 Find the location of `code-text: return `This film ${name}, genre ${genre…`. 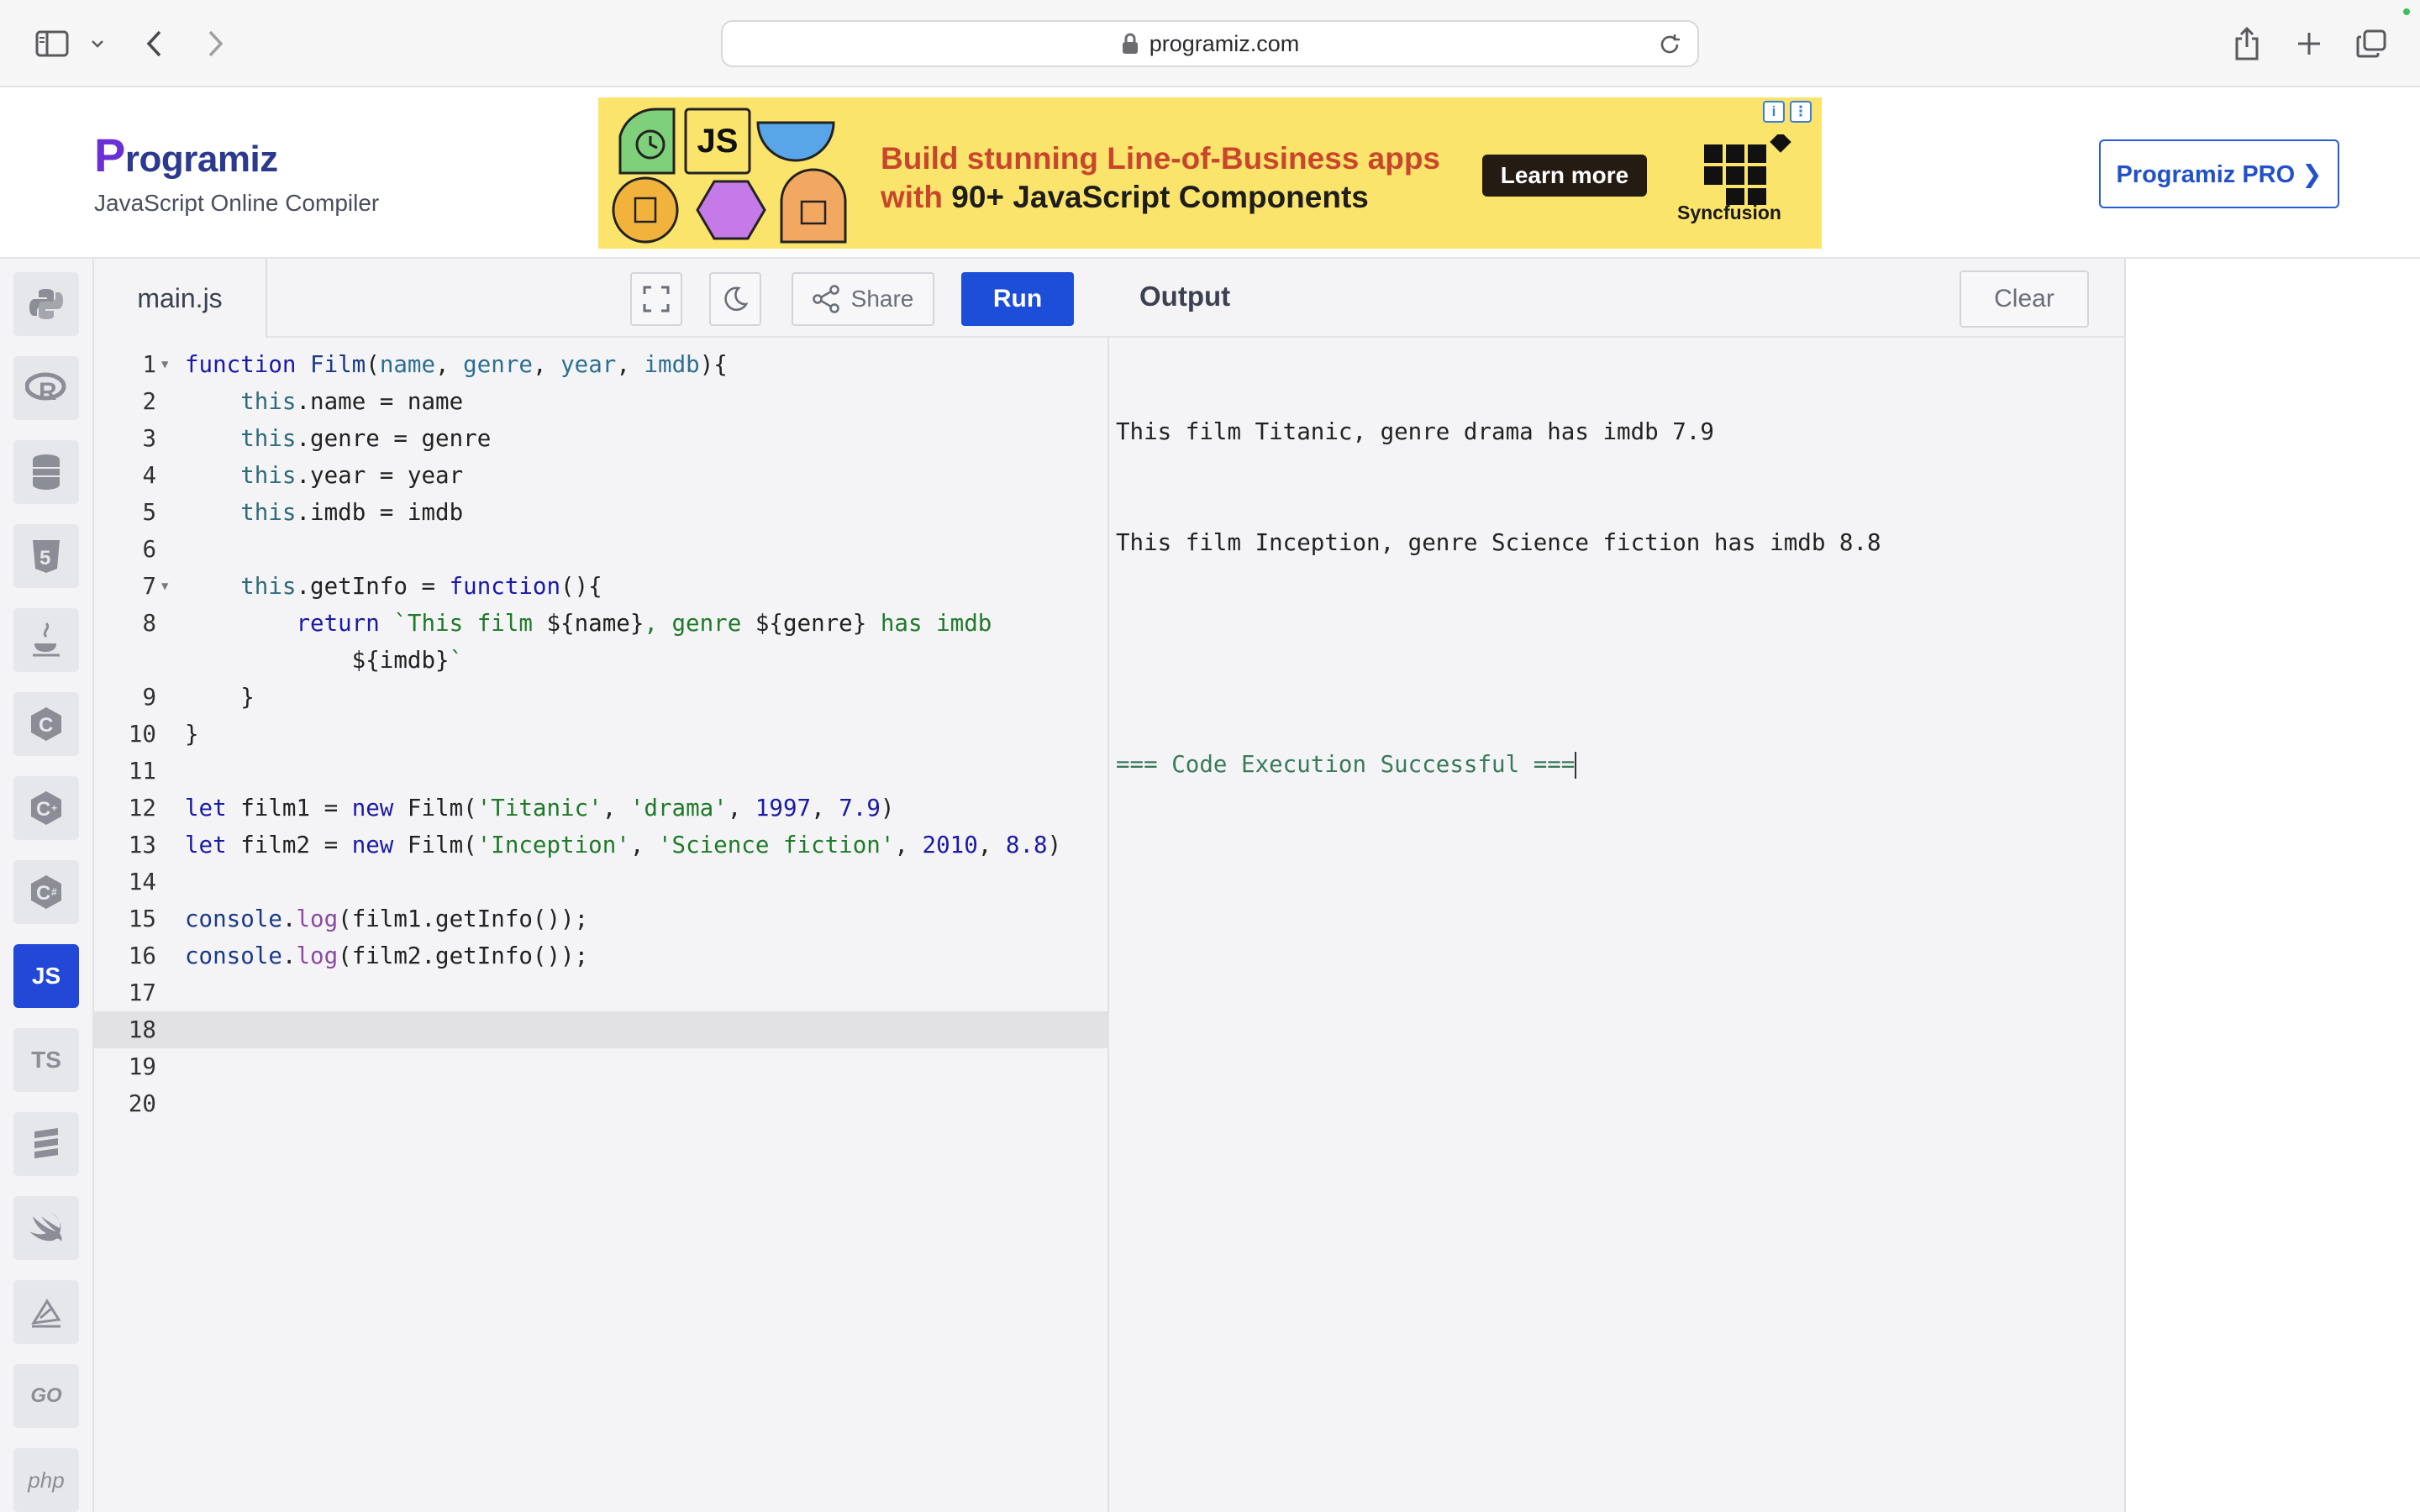

code-text: return `This film ${name}, genre ${genre… is located at coordinates (644, 623).